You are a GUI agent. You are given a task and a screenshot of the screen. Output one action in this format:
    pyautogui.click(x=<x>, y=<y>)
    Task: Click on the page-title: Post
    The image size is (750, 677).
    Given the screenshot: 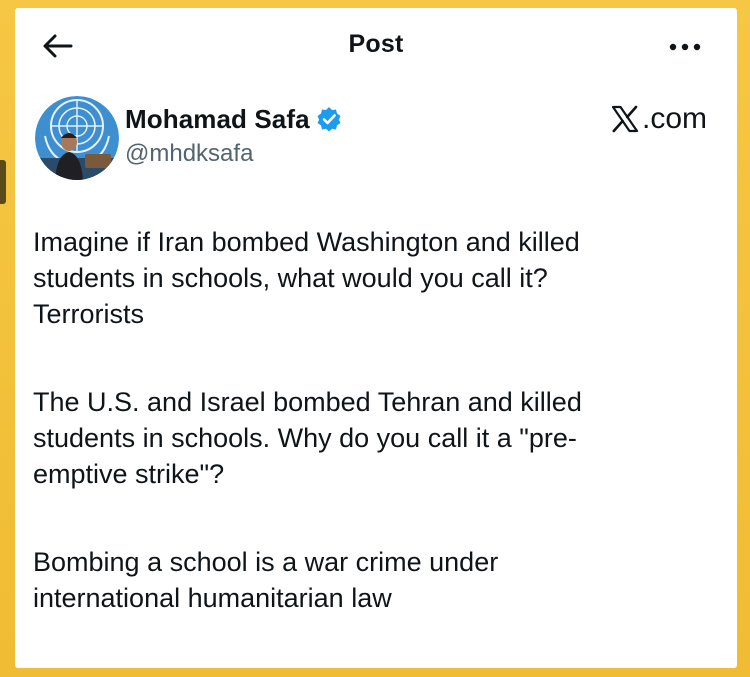 What is the action you would take?
    pyautogui.click(x=376, y=44)
    